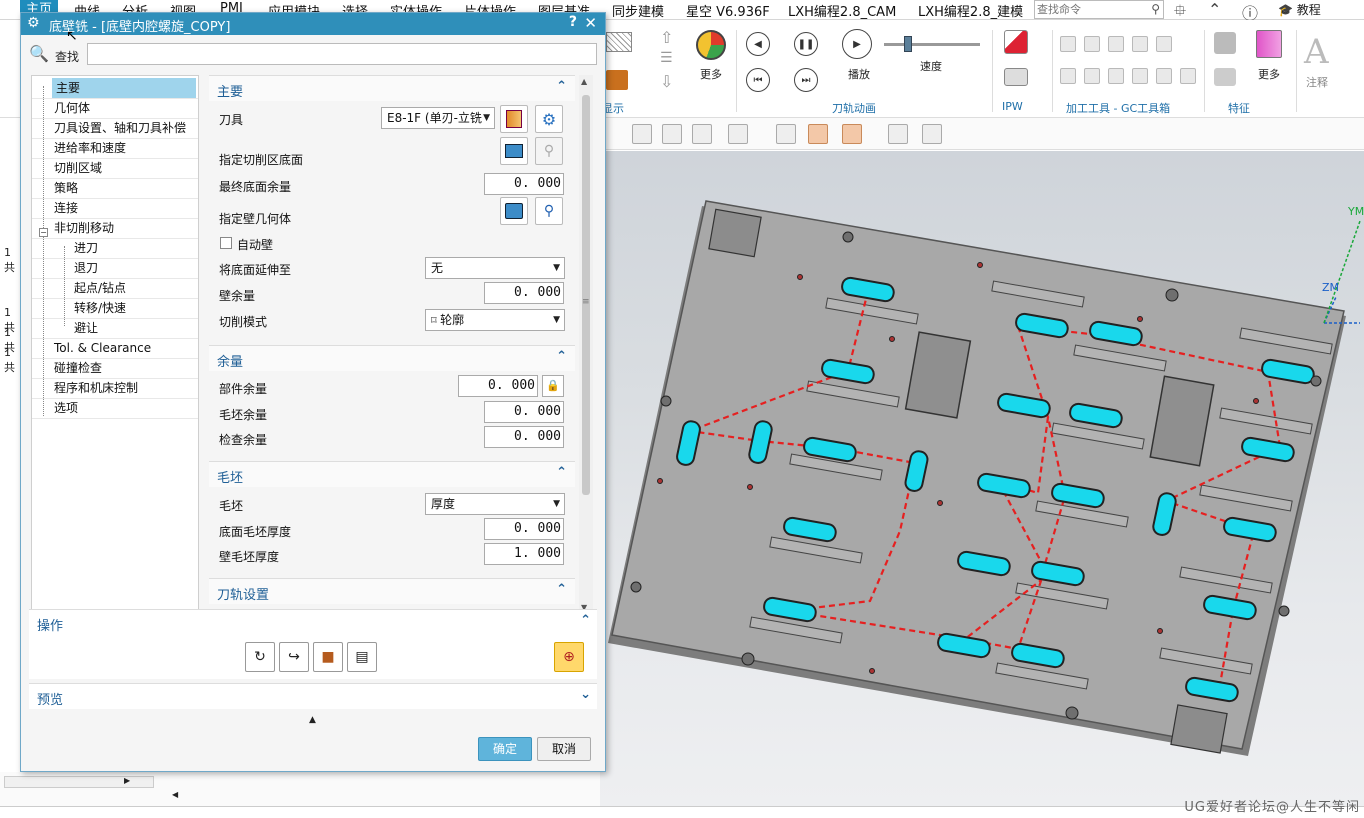 The image size is (1364, 818). Describe the element at coordinates (711, 74) in the screenshot. I see `more-label-1: 更多` at that location.